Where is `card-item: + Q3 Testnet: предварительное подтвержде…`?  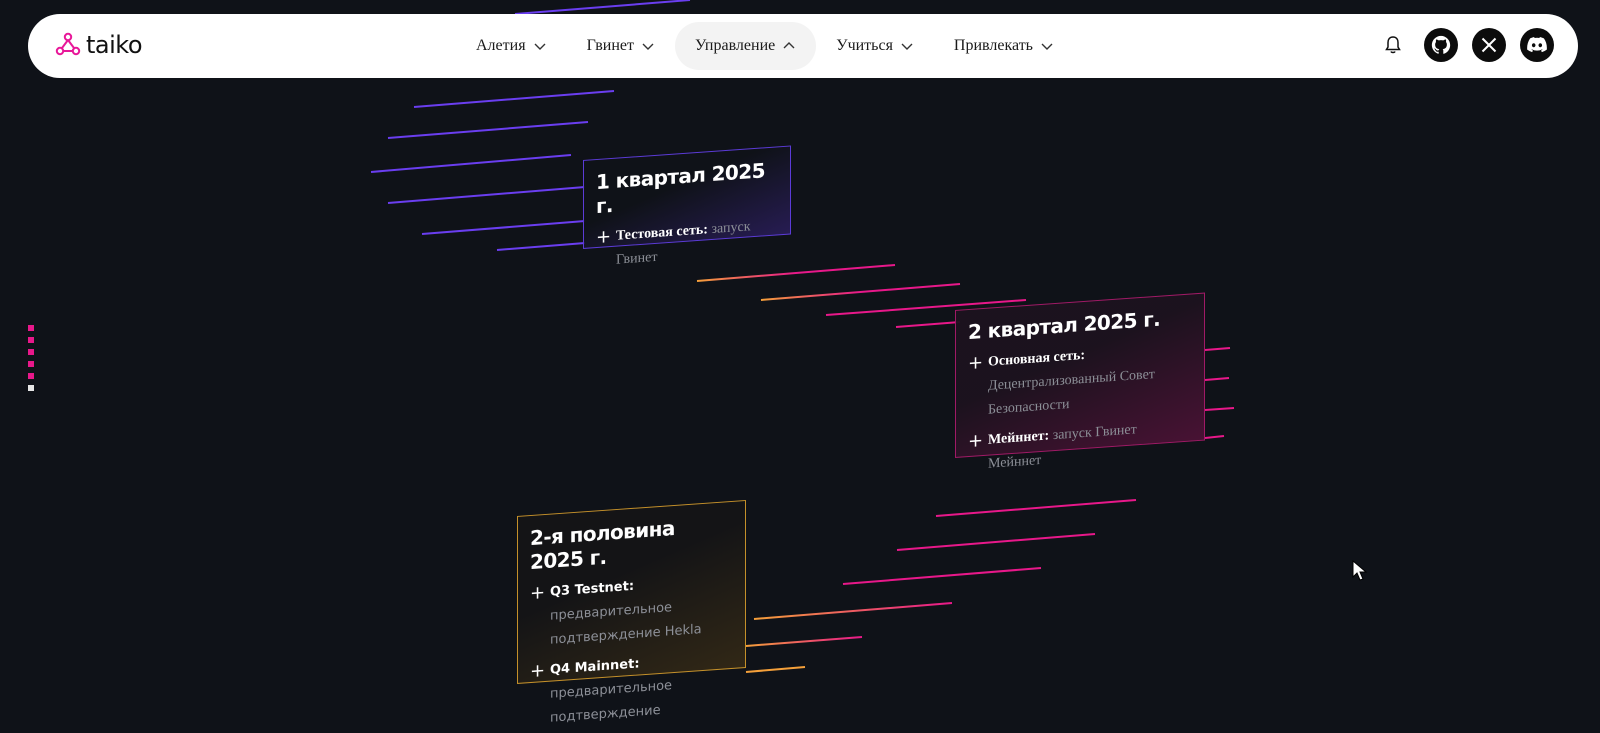 card-item: + Q3 Testnet: предварительное подтвержде… is located at coordinates (631, 611).